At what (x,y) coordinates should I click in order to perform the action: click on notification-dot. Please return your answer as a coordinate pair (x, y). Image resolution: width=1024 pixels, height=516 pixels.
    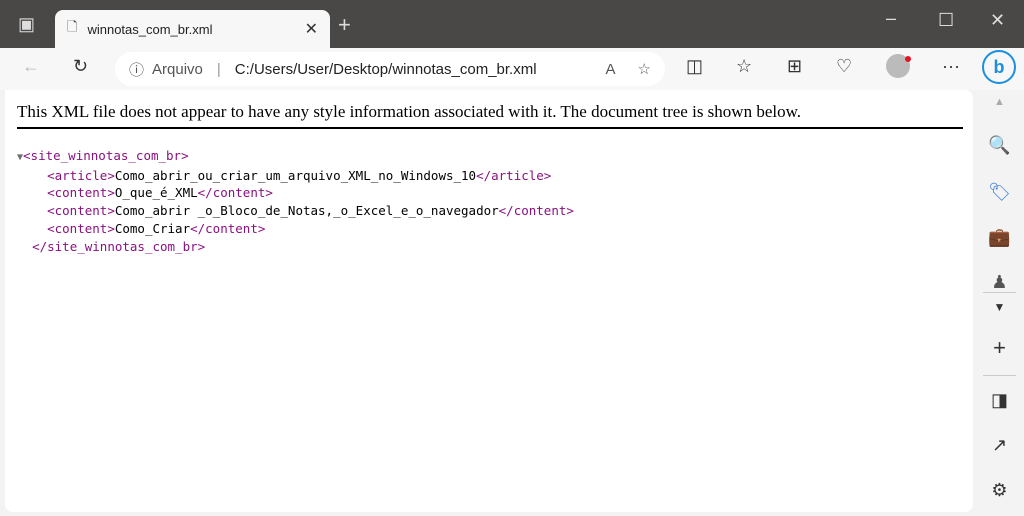
    Looking at the image, I should click on (908, 59).